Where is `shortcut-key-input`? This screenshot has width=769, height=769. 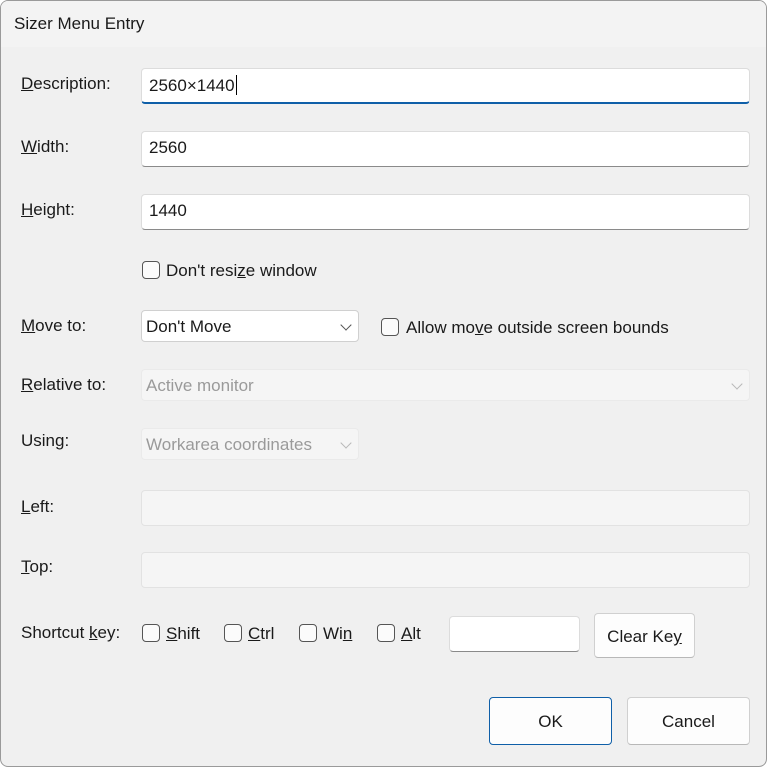 shortcut-key-input is located at coordinates (514, 634).